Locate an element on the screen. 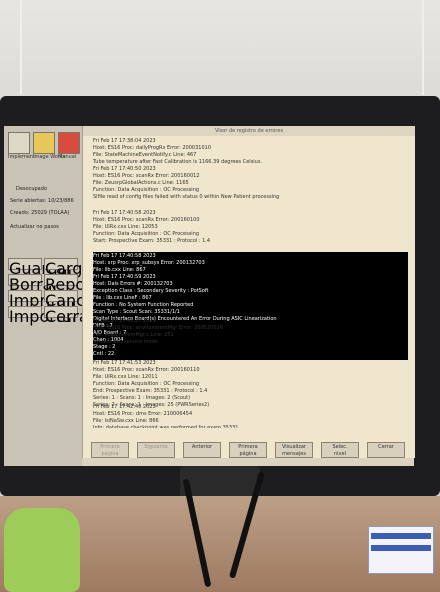 Image resolution: width=440 pixels, height=592 pixels. log-line: File: UIRx.cxx Line: 12053 is located at coordinates (125, 227).